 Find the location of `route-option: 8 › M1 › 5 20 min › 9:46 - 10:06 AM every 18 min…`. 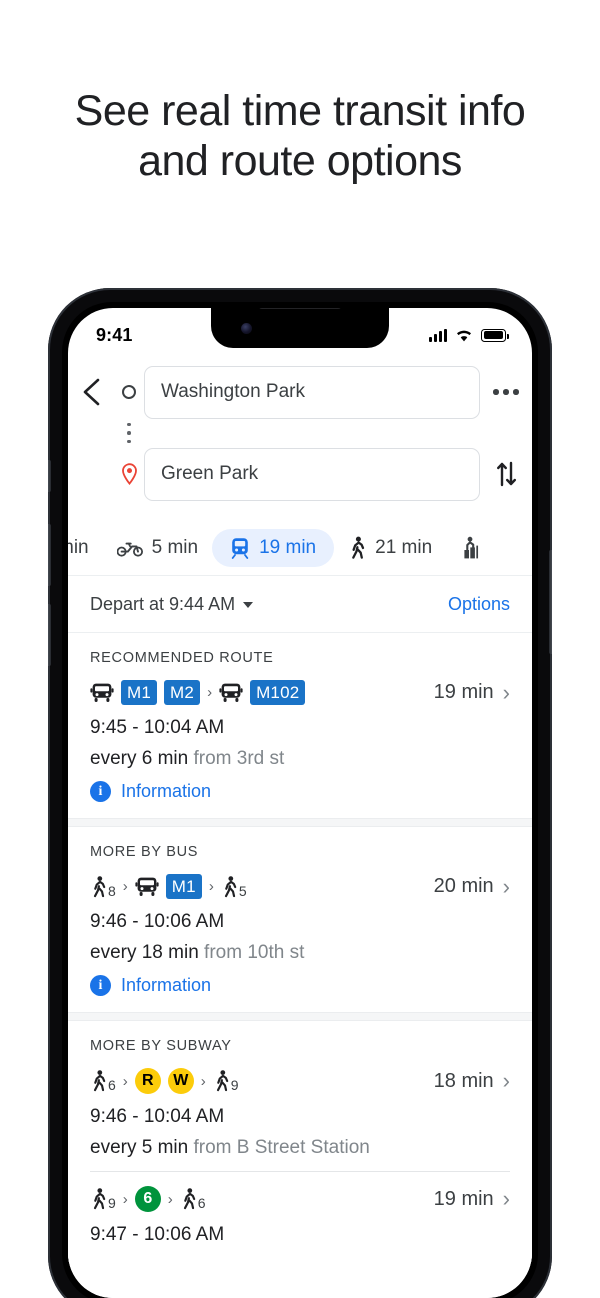

route-option: 8 › M1 › 5 20 min › 9:46 - 10:06 AM every 18 min… is located at coordinates (300, 935).